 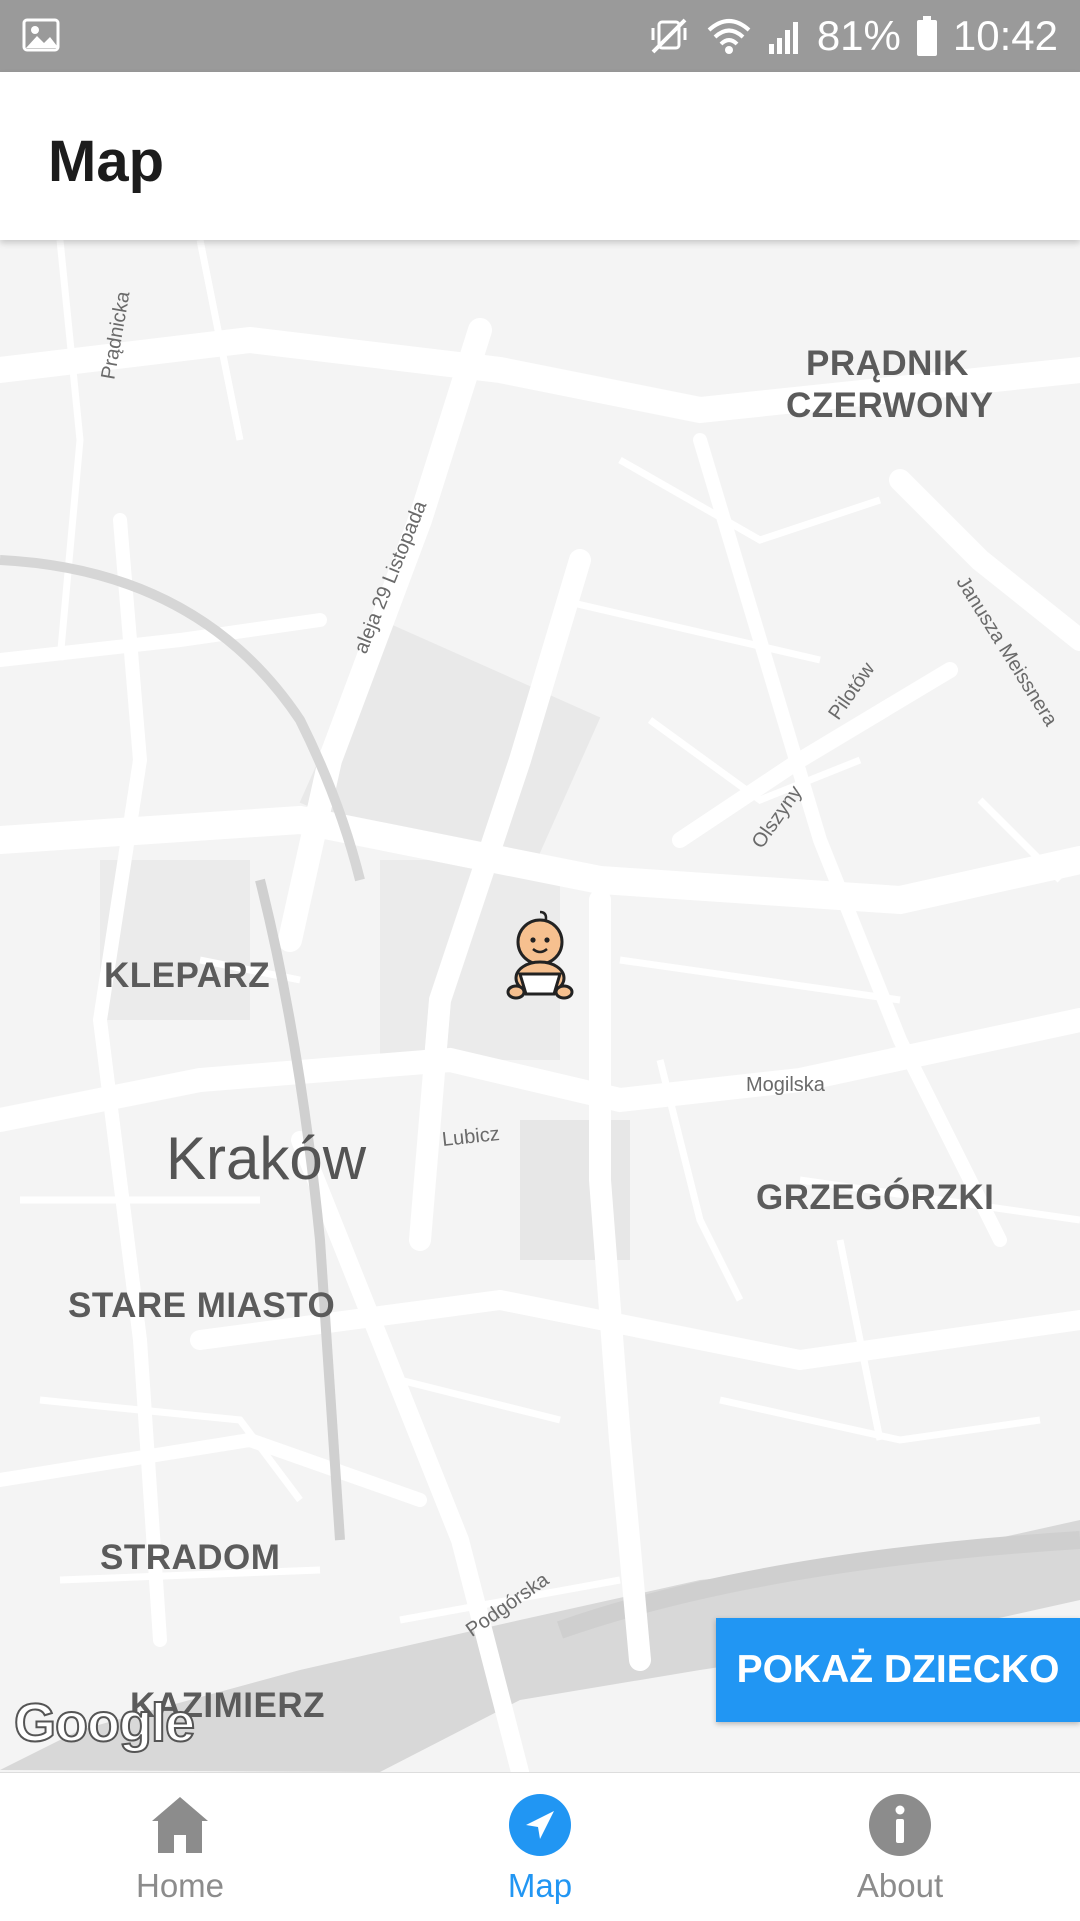 I want to click on navigation-icon, so click(x=540, y=1825).